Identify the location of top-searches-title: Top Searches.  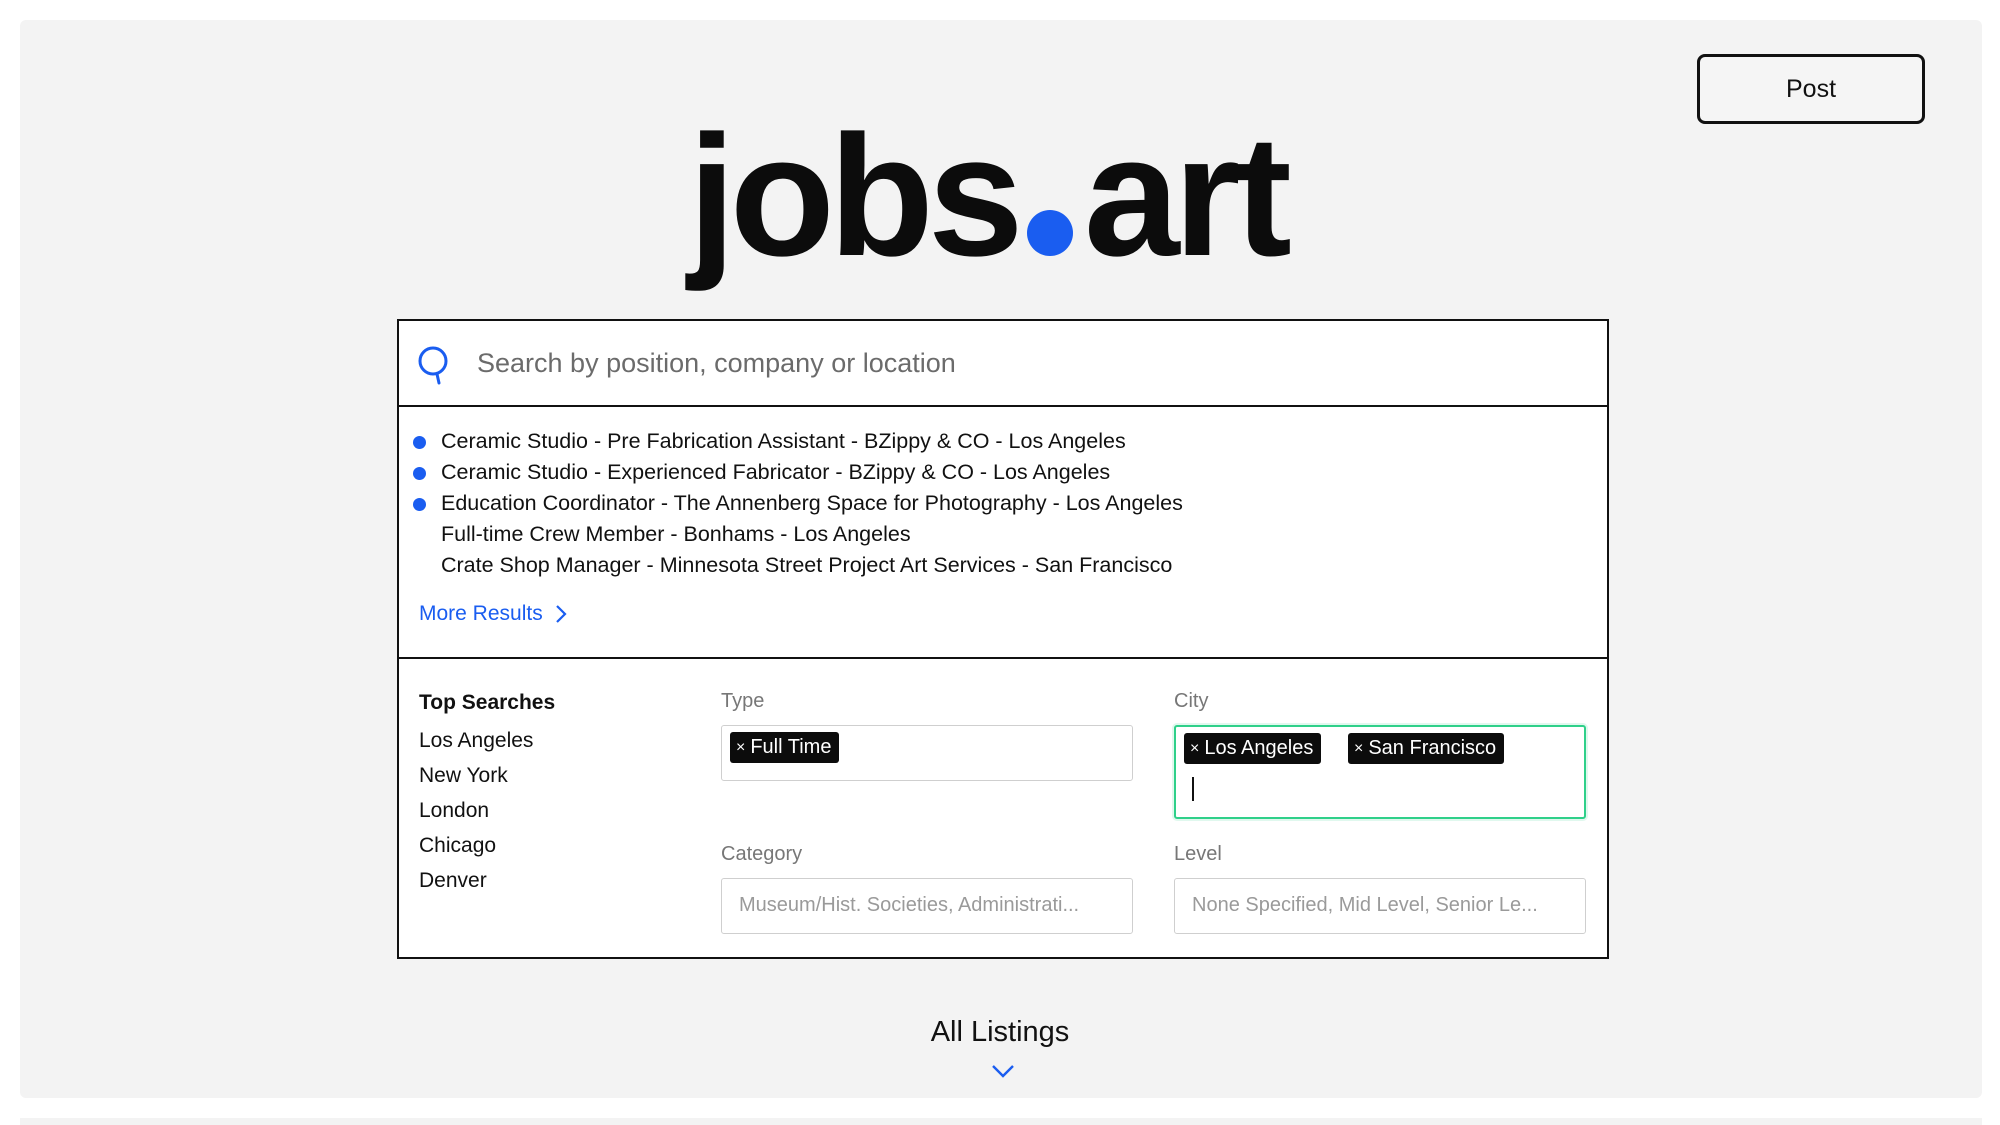
(487, 702).